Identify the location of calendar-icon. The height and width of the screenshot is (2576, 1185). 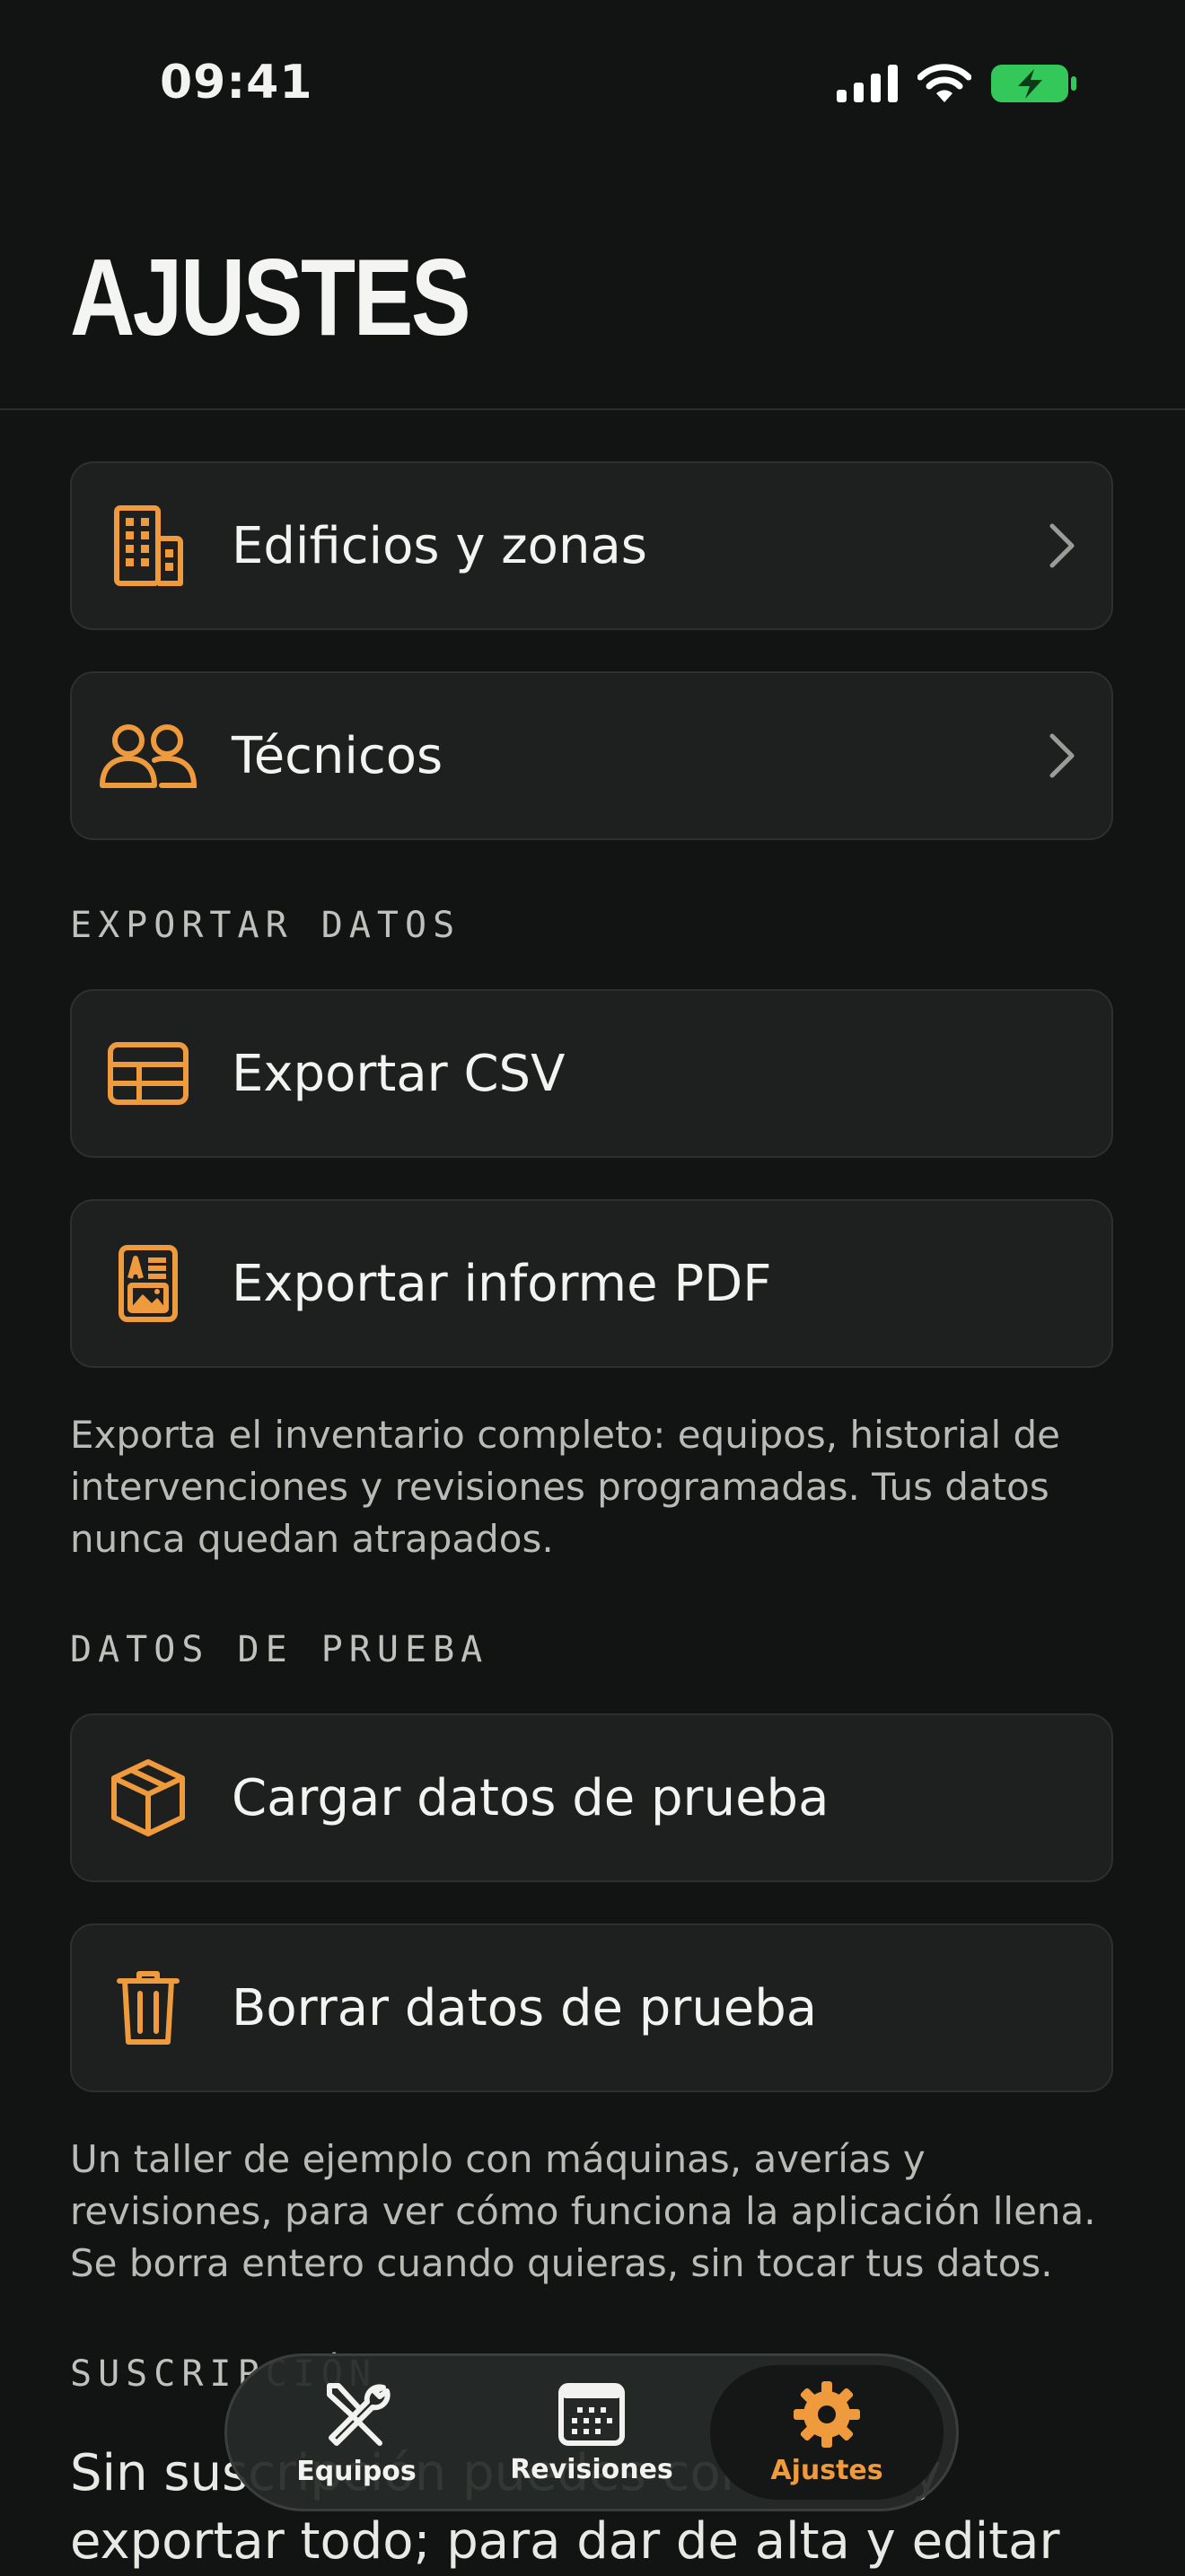
(591, 2414).